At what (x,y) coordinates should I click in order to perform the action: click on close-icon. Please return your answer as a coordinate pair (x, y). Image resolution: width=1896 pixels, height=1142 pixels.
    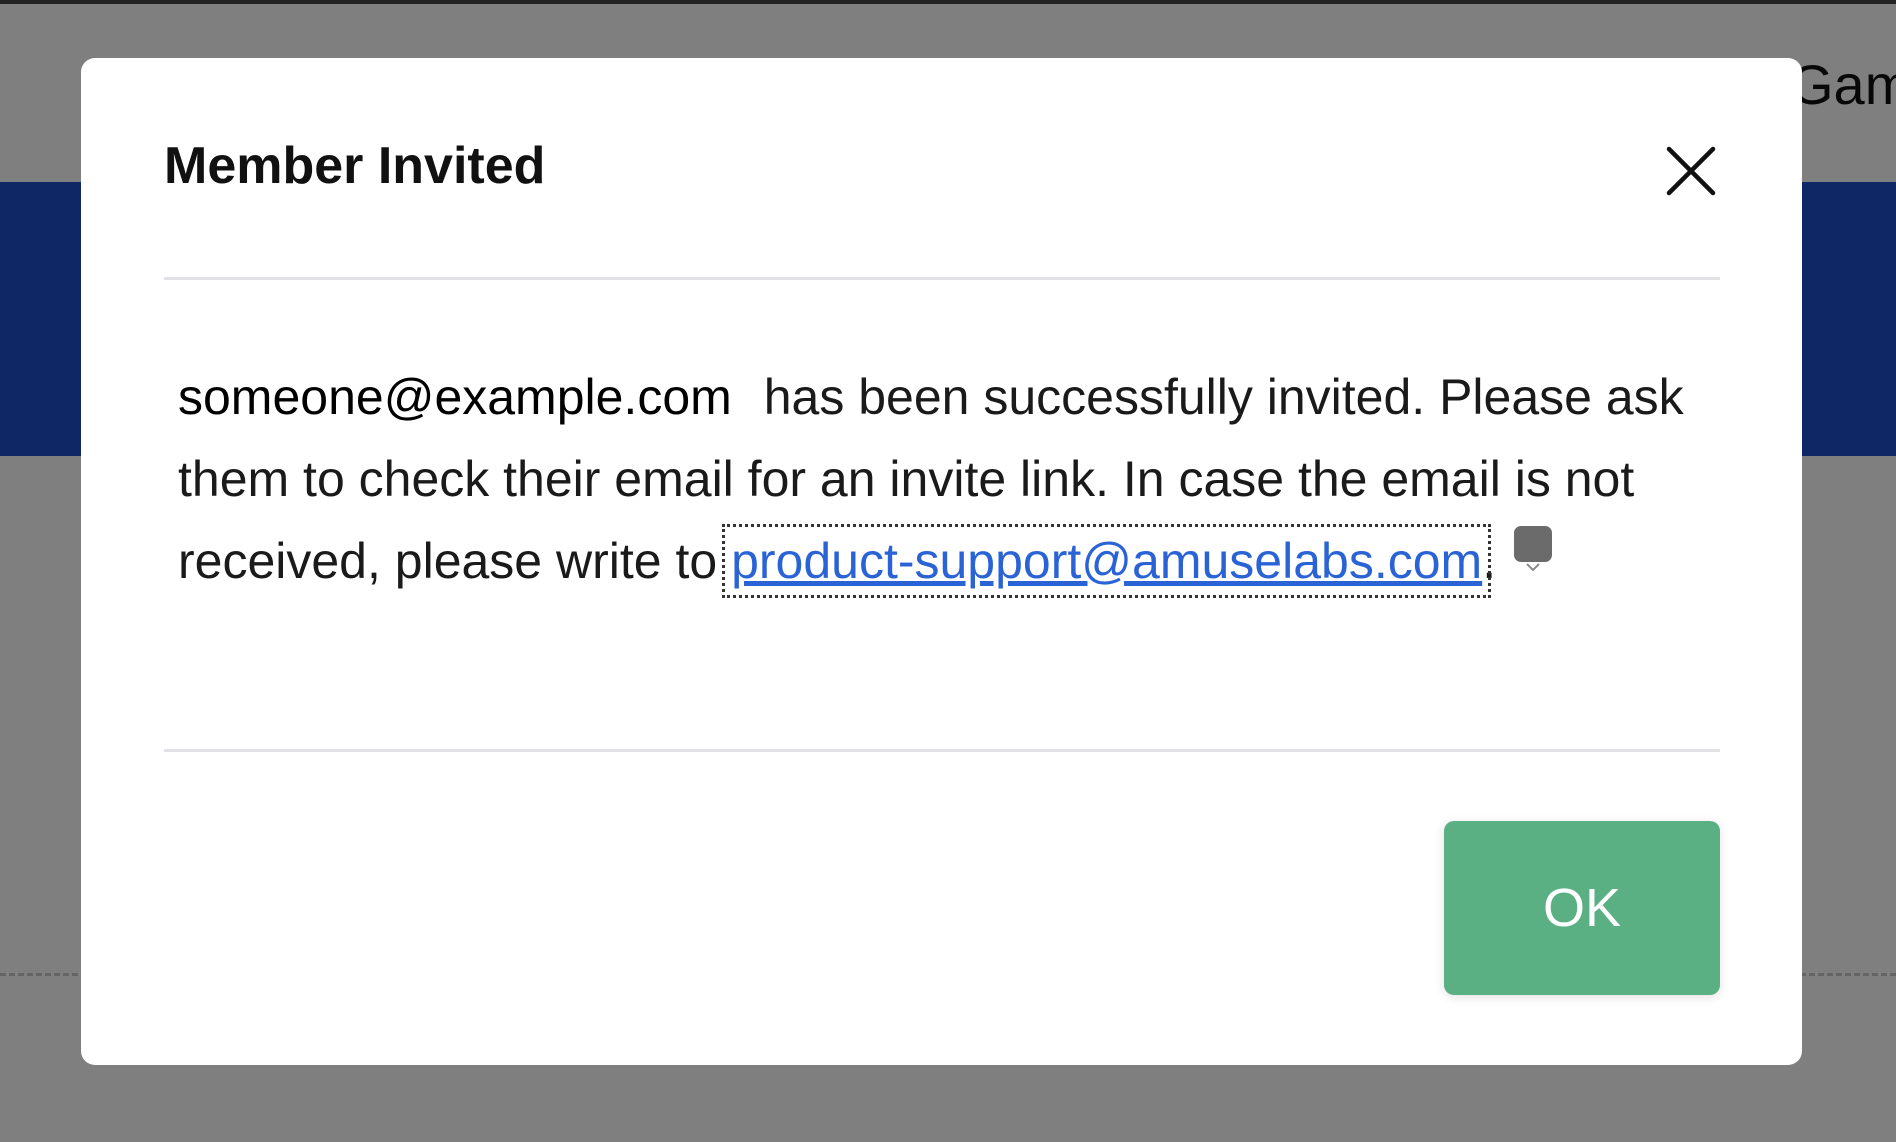
    Looking at the image, I should click on (1691, 171).